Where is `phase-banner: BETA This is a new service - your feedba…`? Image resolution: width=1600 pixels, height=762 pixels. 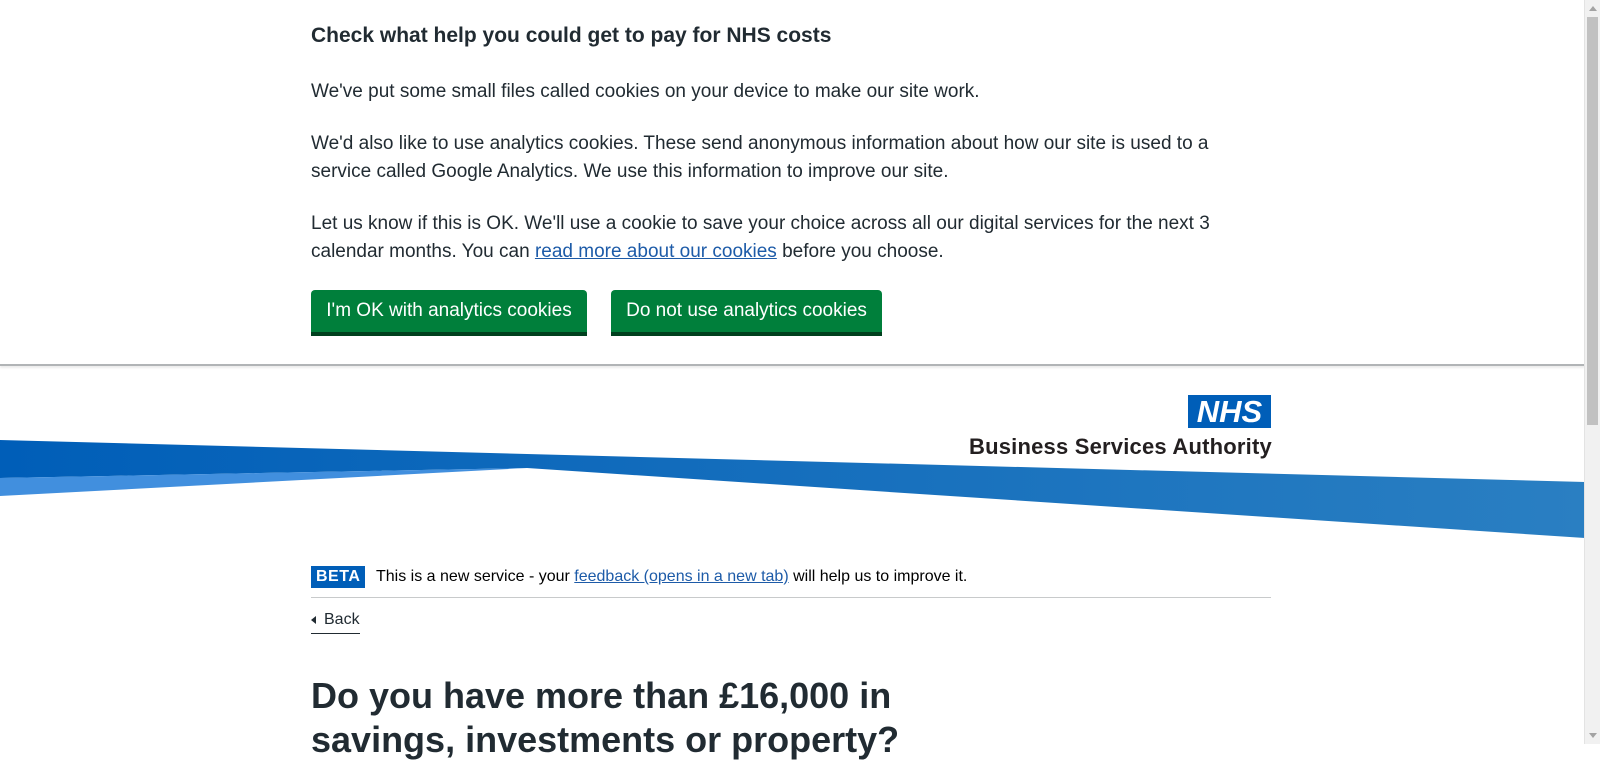 phase-banner: BETA This is a new service - your feedba… is located at coordinates (791, 580).